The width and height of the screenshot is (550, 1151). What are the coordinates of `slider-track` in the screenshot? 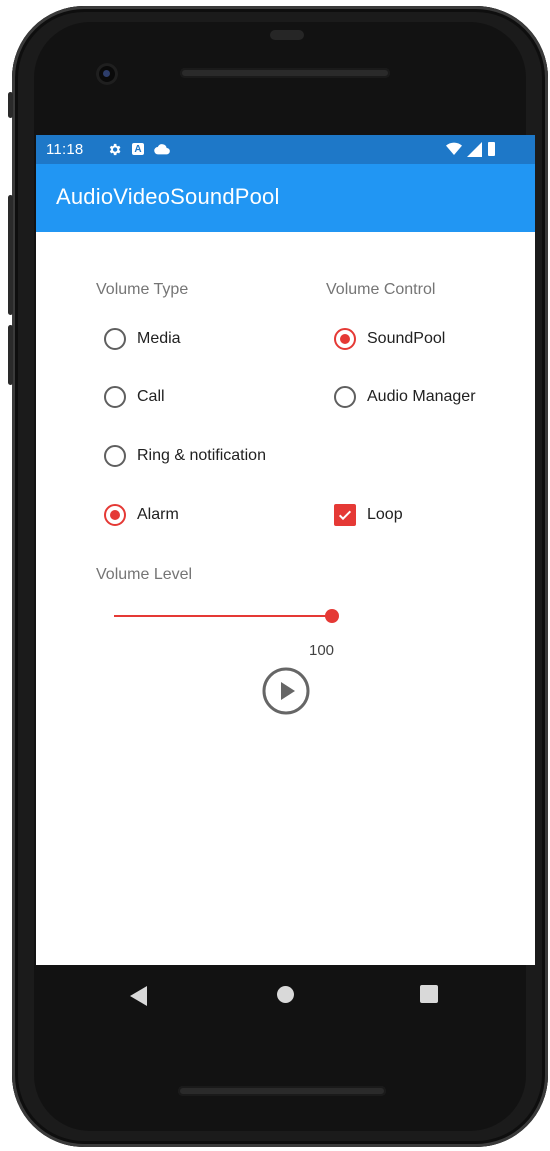 It's located at (223, 616).